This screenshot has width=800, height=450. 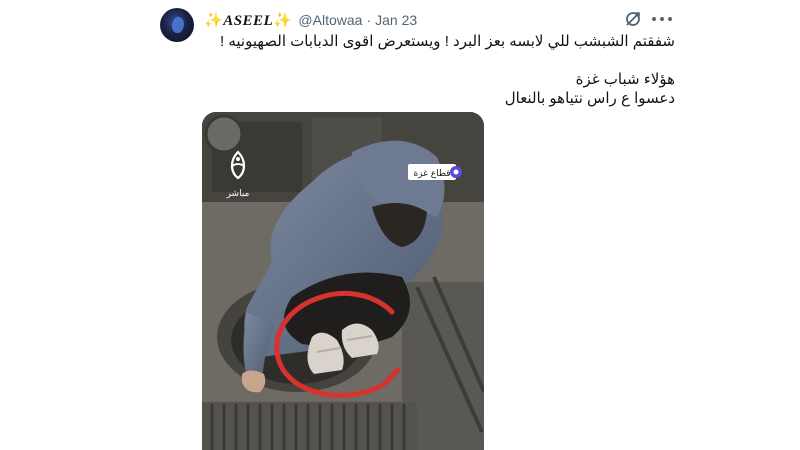 I want to click on location-badge-text: قطاع غزة, so click(x=431, y=174).